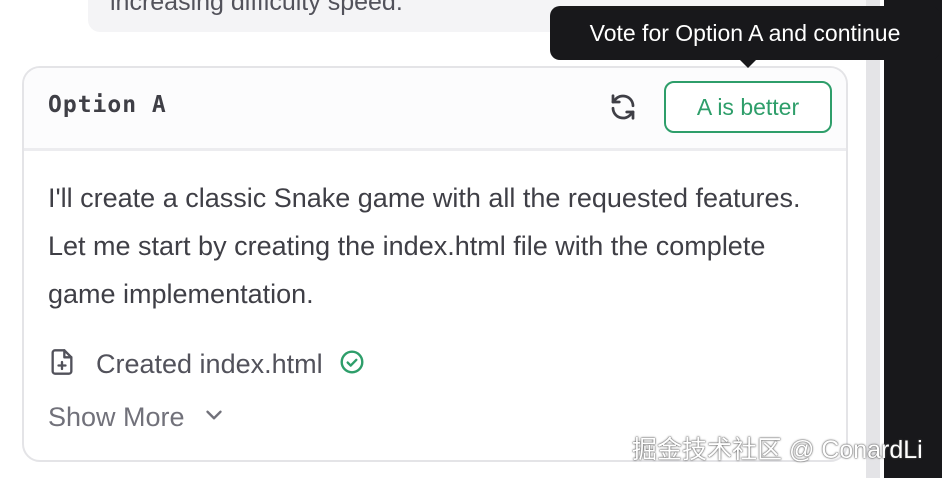 The image size is (942, 478). I want to click on tooltip-arrow, so click(748, 63).